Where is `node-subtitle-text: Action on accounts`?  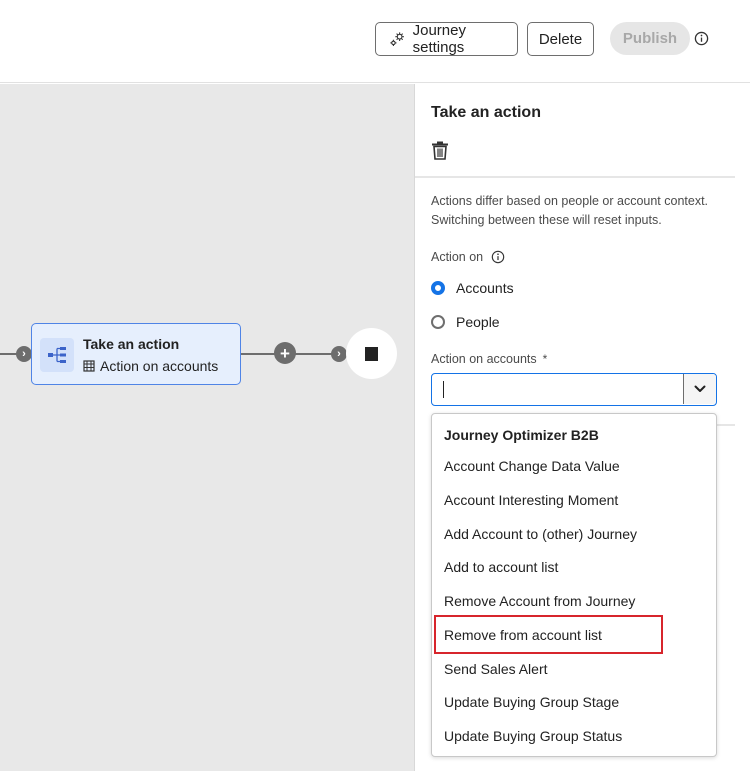
node-subtitle-text: Action on accounts is located at coordinates (159, 366).